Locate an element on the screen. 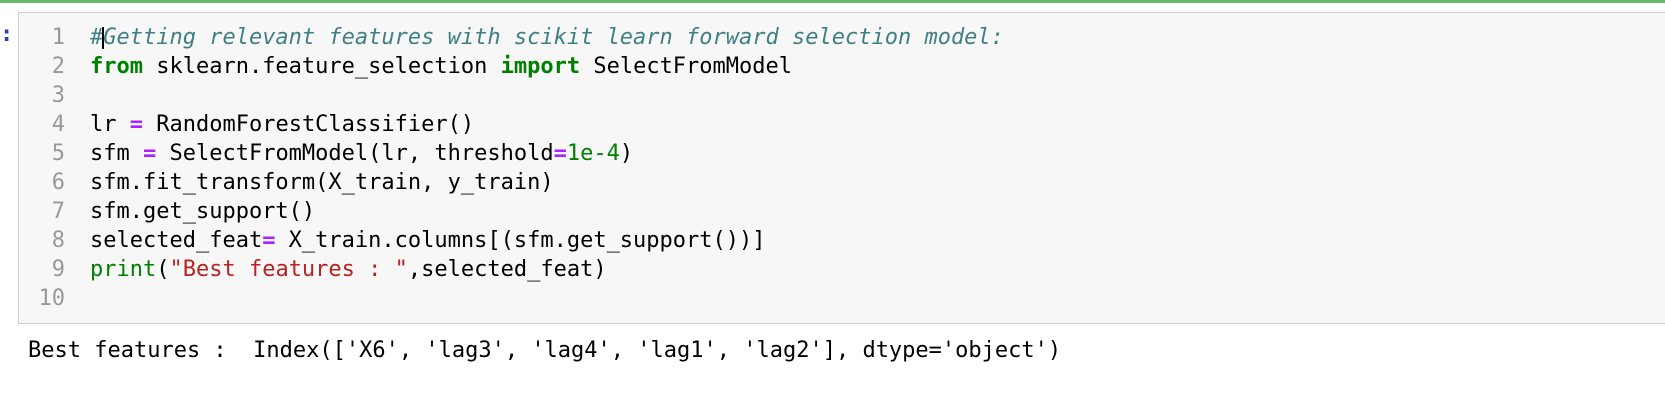 This screenshot has height=406, width=1665. code-token: selected_feat is located at coordinates (176, 240).